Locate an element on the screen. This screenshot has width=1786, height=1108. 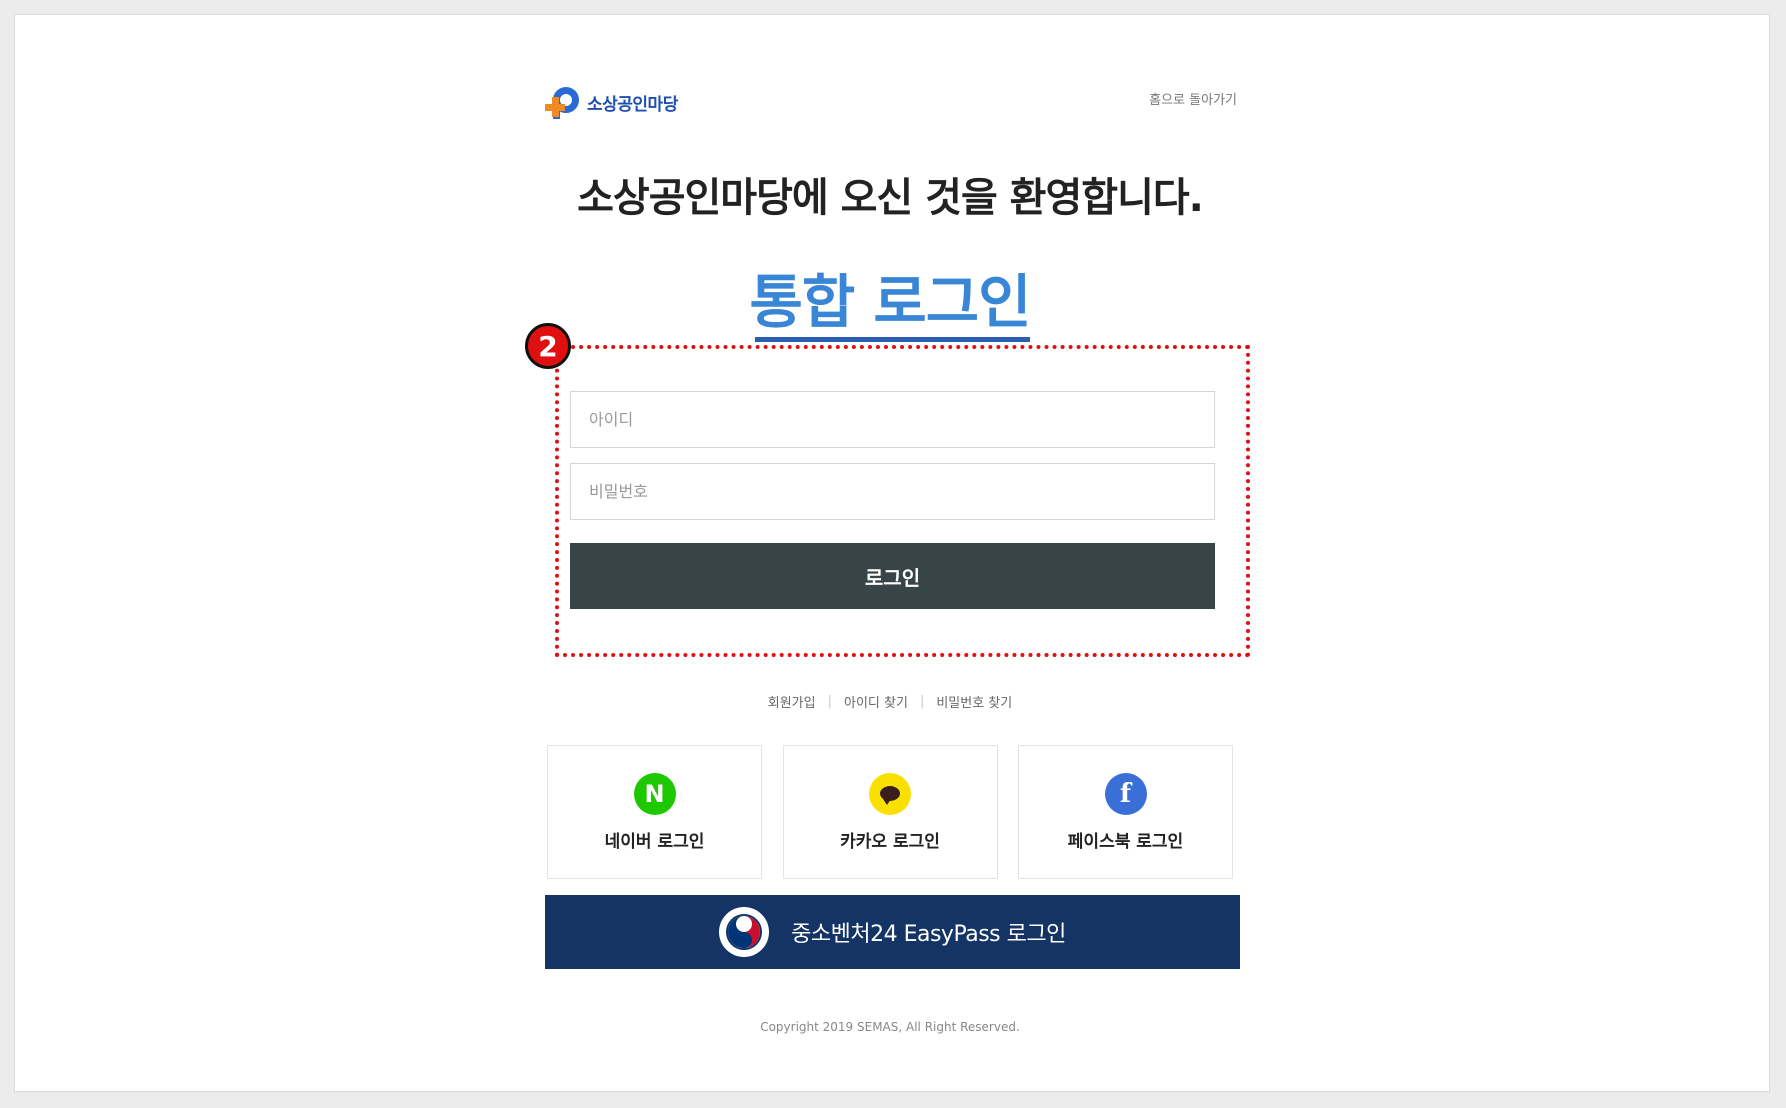
site-logo: 소상공인마당 is located at coordinates (611, 102).